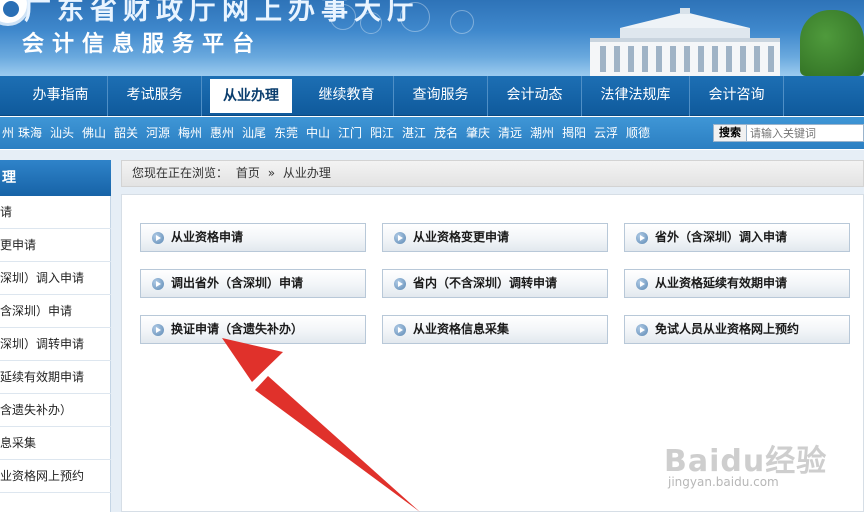  I want to click on nav-item-query-services: 查询服务, so click(441, 96).